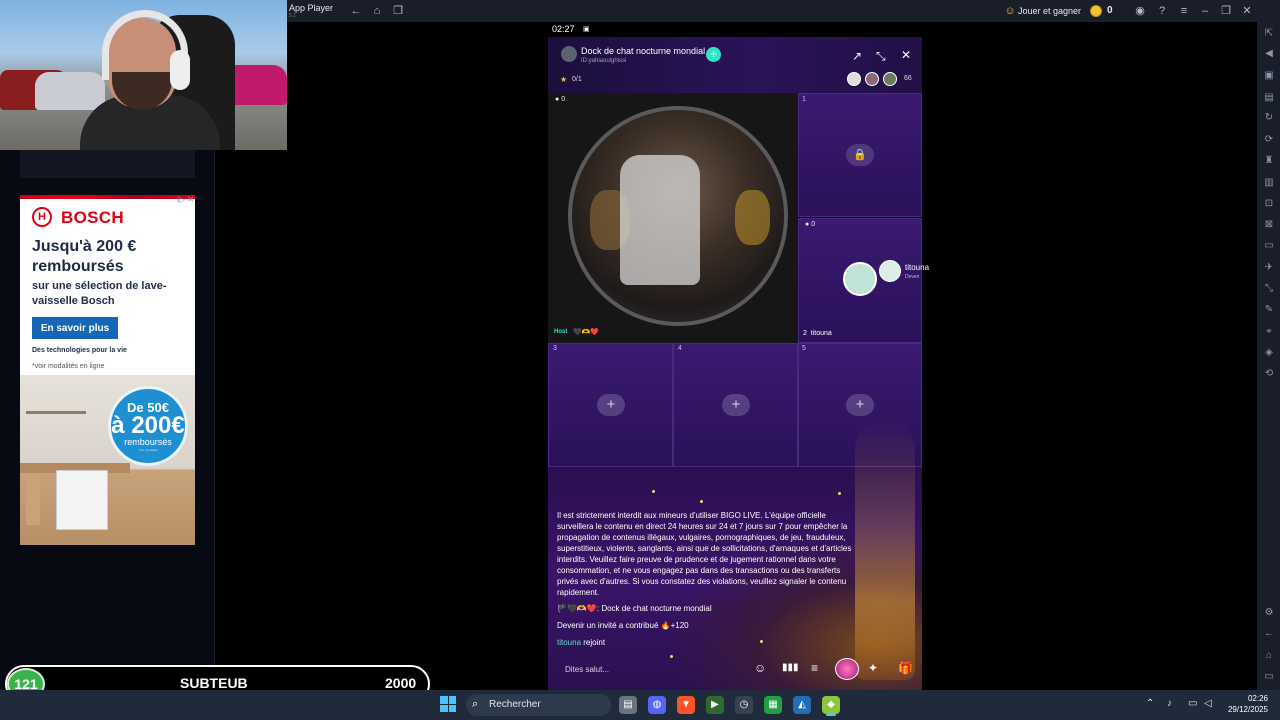 The height and width of the screenshot is (720, 1280). Describe the element at coordinates (1205, 11) in the screenshot. I see `minimize-icon: –` at that location.